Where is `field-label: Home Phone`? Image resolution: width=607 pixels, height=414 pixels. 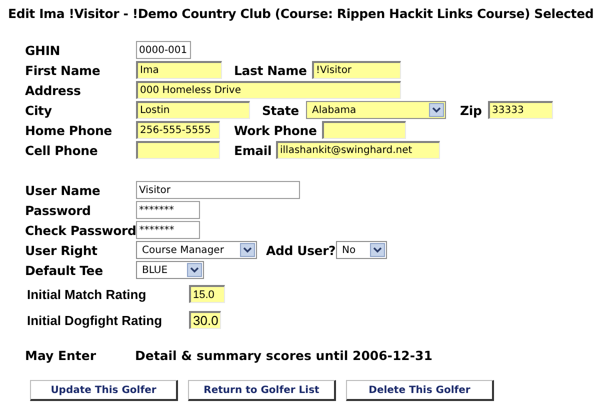 field-label: Home Phone is located at coordinates (69, 130).